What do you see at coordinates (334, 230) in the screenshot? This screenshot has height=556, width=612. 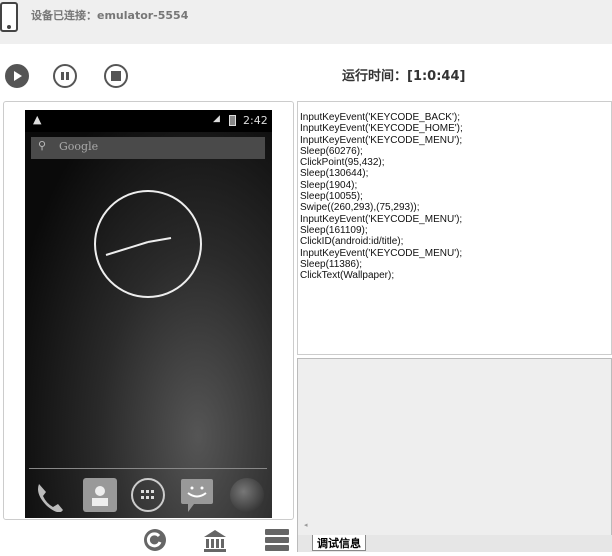 I see `script-line: Sleep(161109);` at bounding box center [334, 230].